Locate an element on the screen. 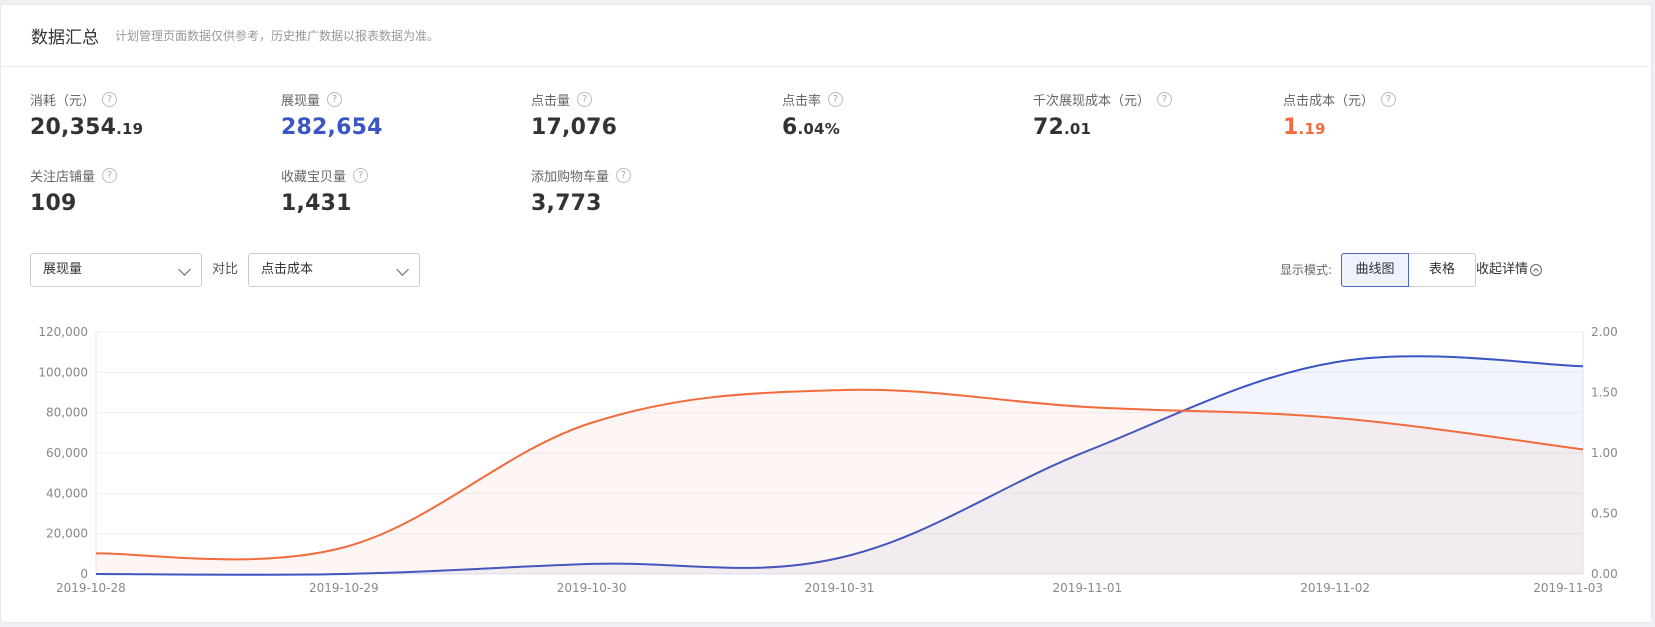 Image resolution: width=1655 pixels, height=627 pixels. metric-value: 6.04% is located at coordinates (811, 127).